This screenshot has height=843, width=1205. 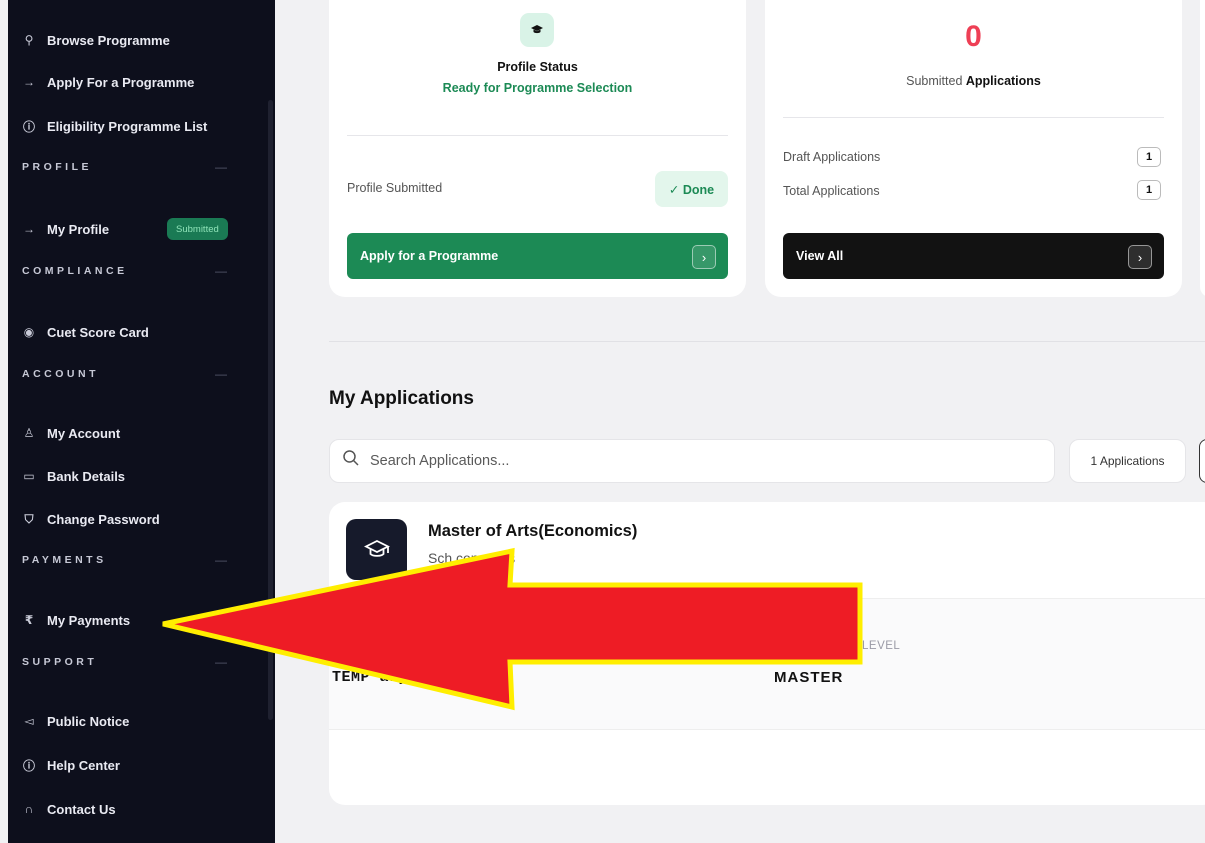 I want to click on section-divider, so click(x=767, y=341).